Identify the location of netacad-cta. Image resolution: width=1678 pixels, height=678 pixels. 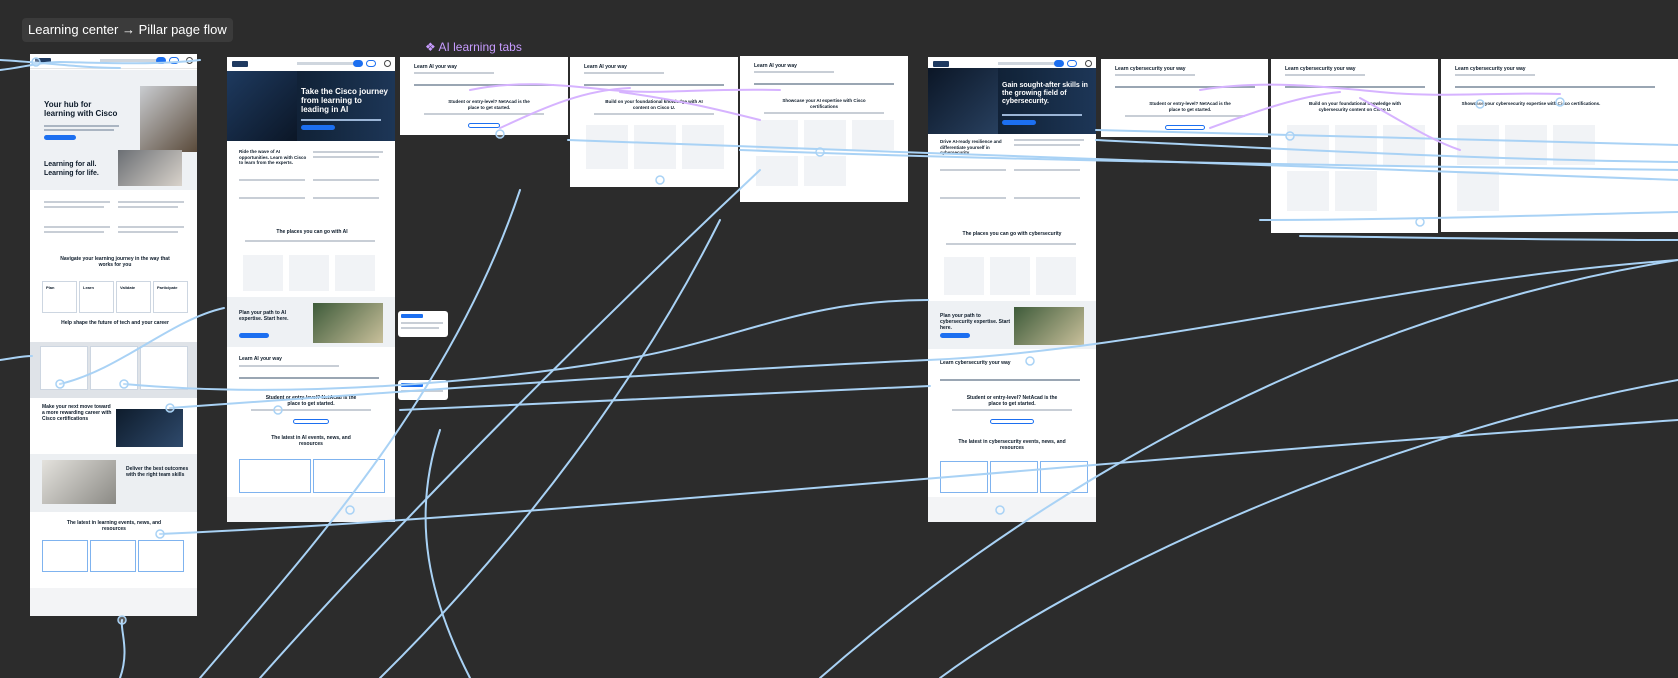
(1012, 421).